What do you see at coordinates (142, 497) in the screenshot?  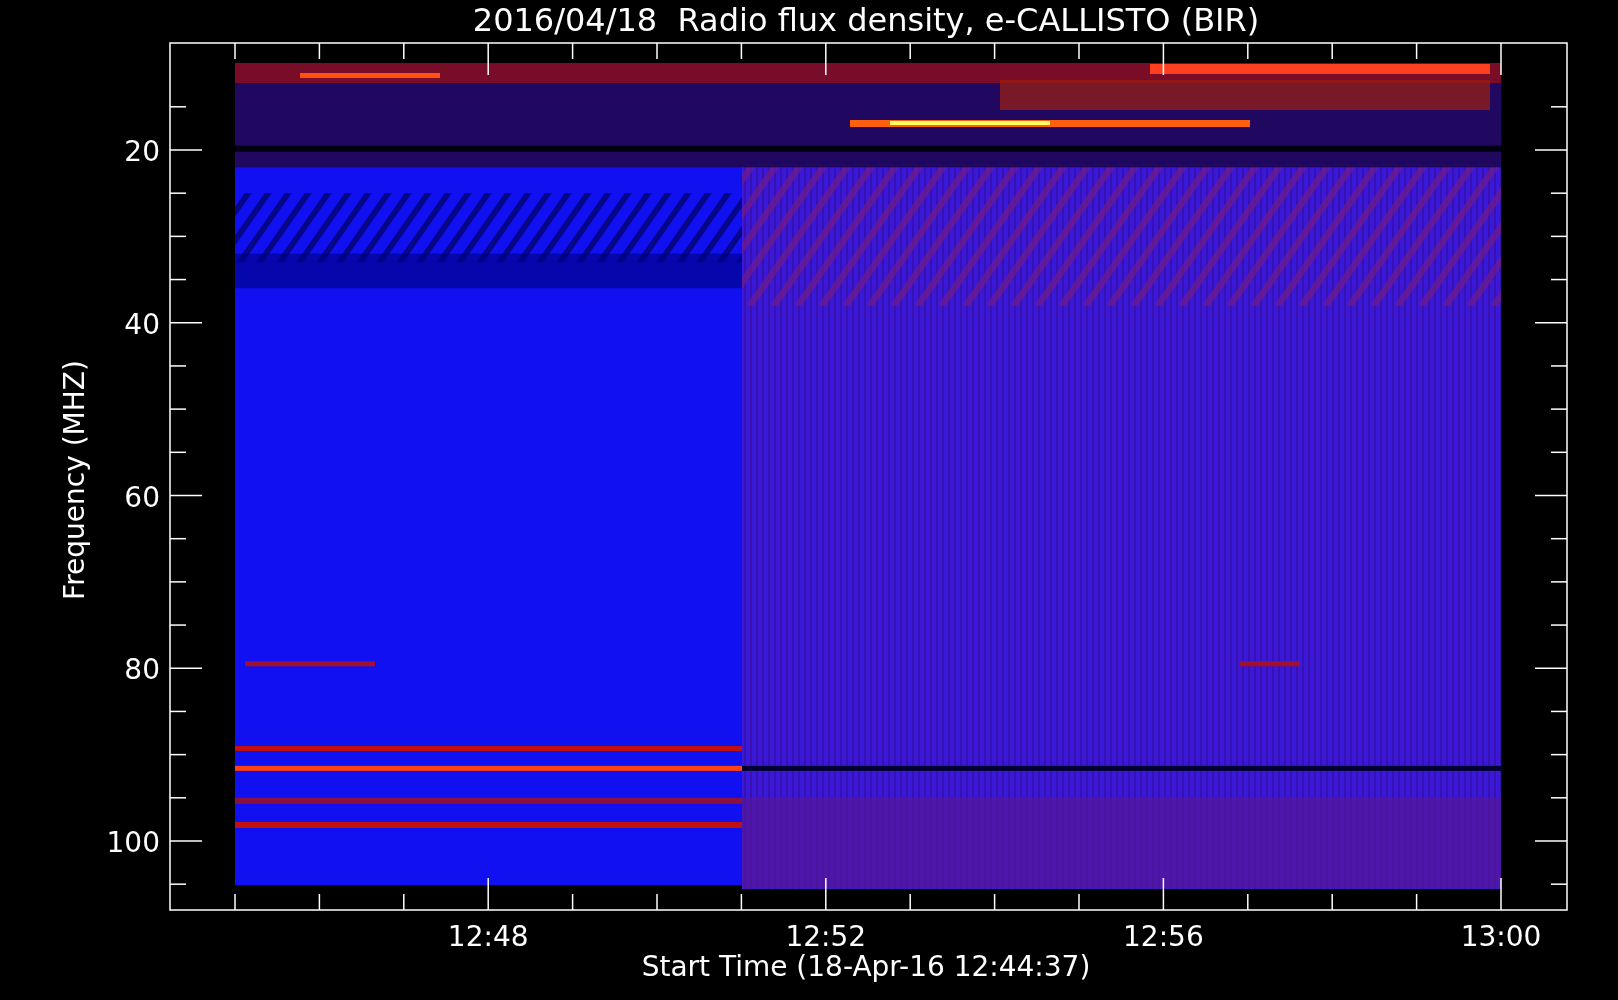 I see `tick-label: 60` at bounding box center [142, 497].